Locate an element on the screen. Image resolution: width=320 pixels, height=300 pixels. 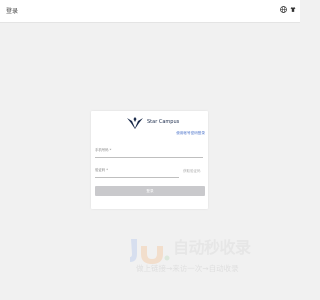
phone-input is located at coordinates (149, 153).